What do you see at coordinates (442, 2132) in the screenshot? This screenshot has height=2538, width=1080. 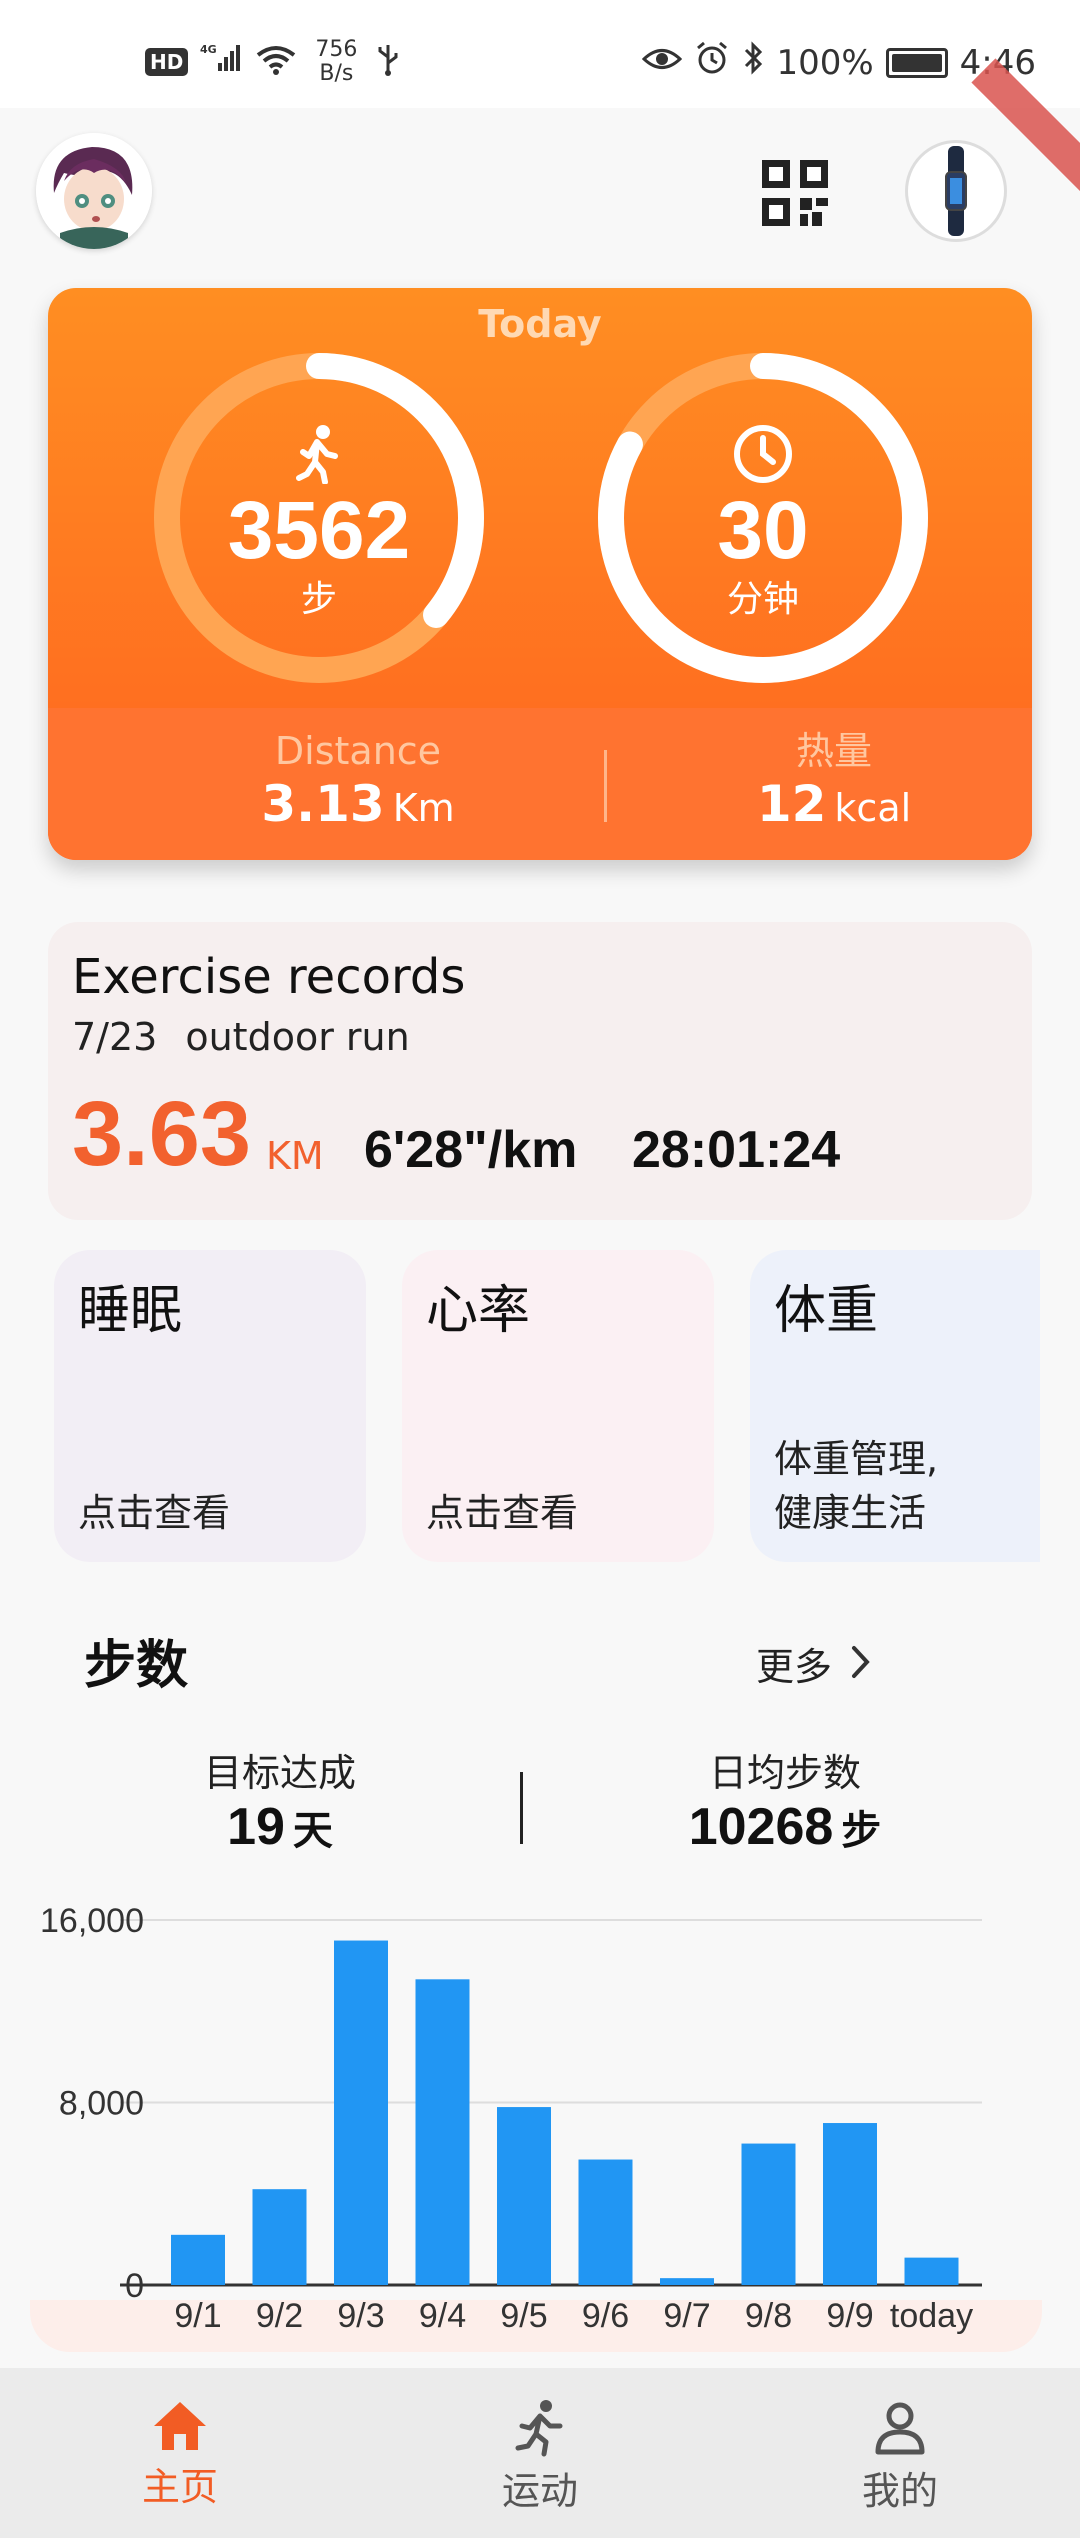 I see `bar-9/4` at bounding box center [442, 2132].